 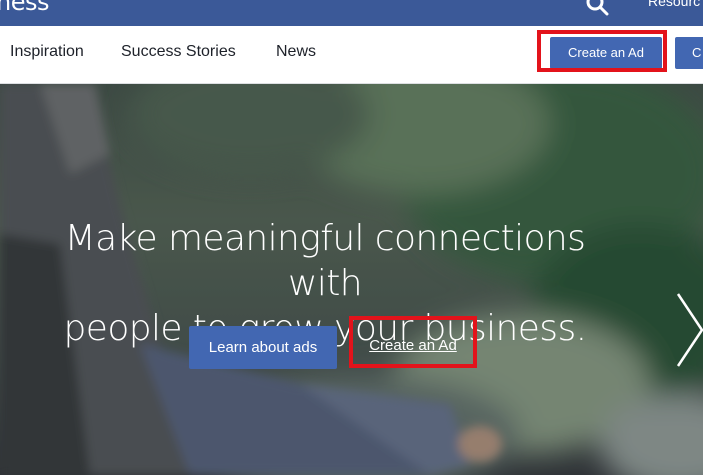 I want to click on search-icon, so click(x=597, y=8).